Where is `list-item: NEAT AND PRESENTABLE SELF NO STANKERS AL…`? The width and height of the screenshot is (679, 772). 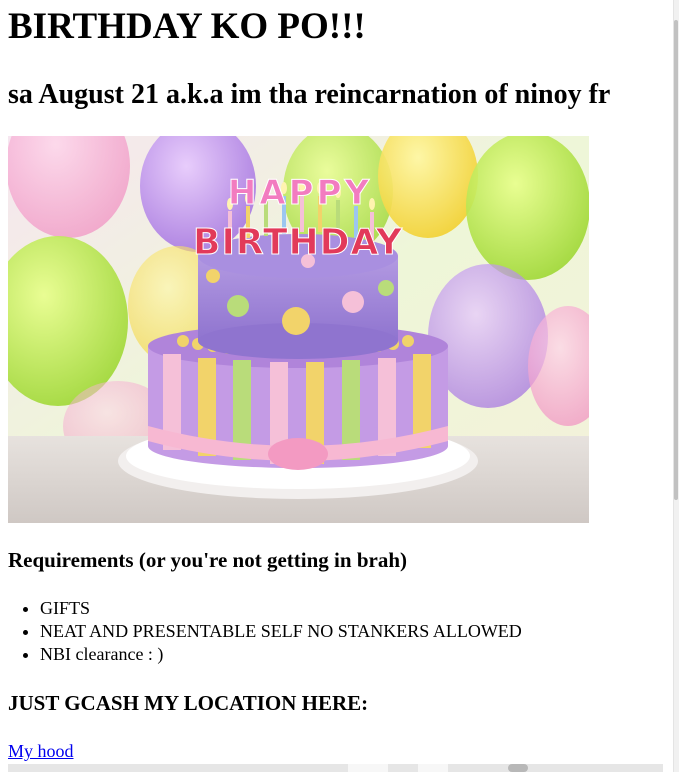
list-item: NEAT AND PRESENTABLE SELF NO STANKERS AL… is located at coordinates (339, 631).